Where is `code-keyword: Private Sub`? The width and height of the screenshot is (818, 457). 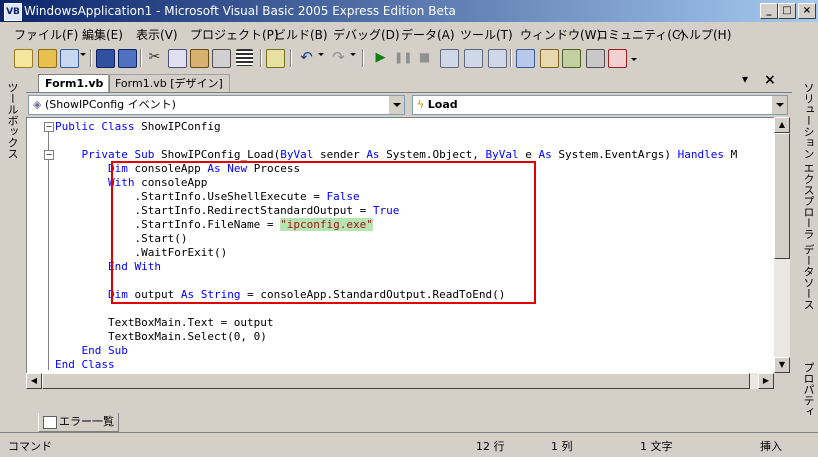
code-keyword: Private Sub is located at coordinates (118, 154).